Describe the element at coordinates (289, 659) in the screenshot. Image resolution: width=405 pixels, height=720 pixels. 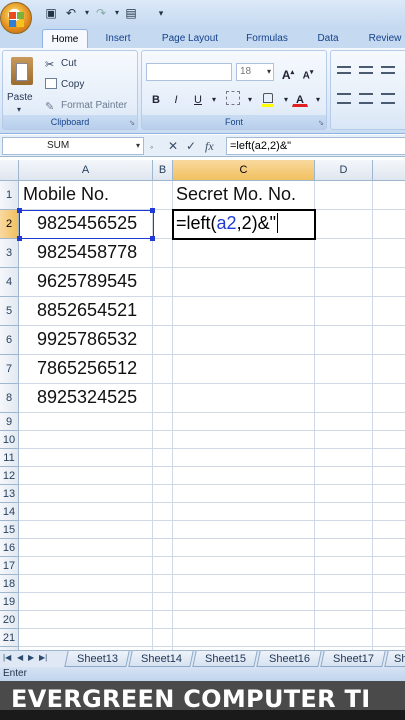
I see `sheet-tab-sheet16: Sheet16` at that location.